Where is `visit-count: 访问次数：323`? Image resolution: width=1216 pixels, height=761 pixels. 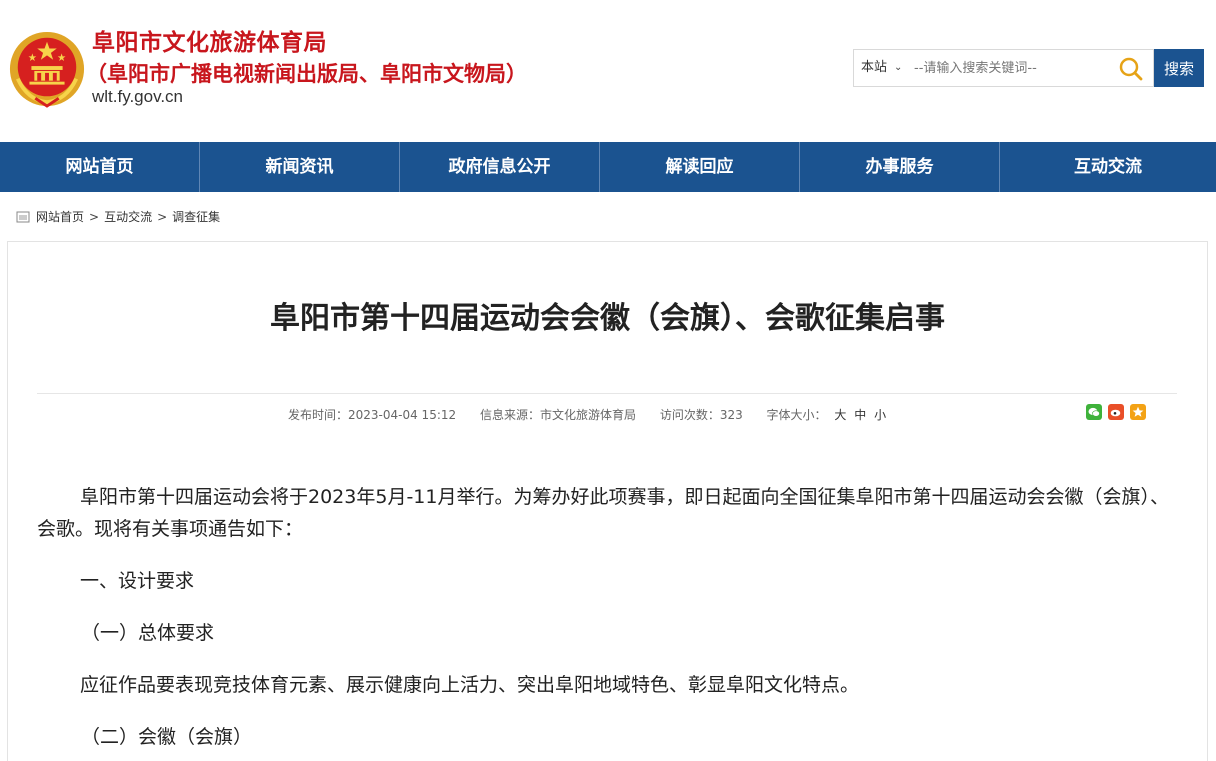
visit-count: 访问次数：323 is located at coordinates (701, 415).